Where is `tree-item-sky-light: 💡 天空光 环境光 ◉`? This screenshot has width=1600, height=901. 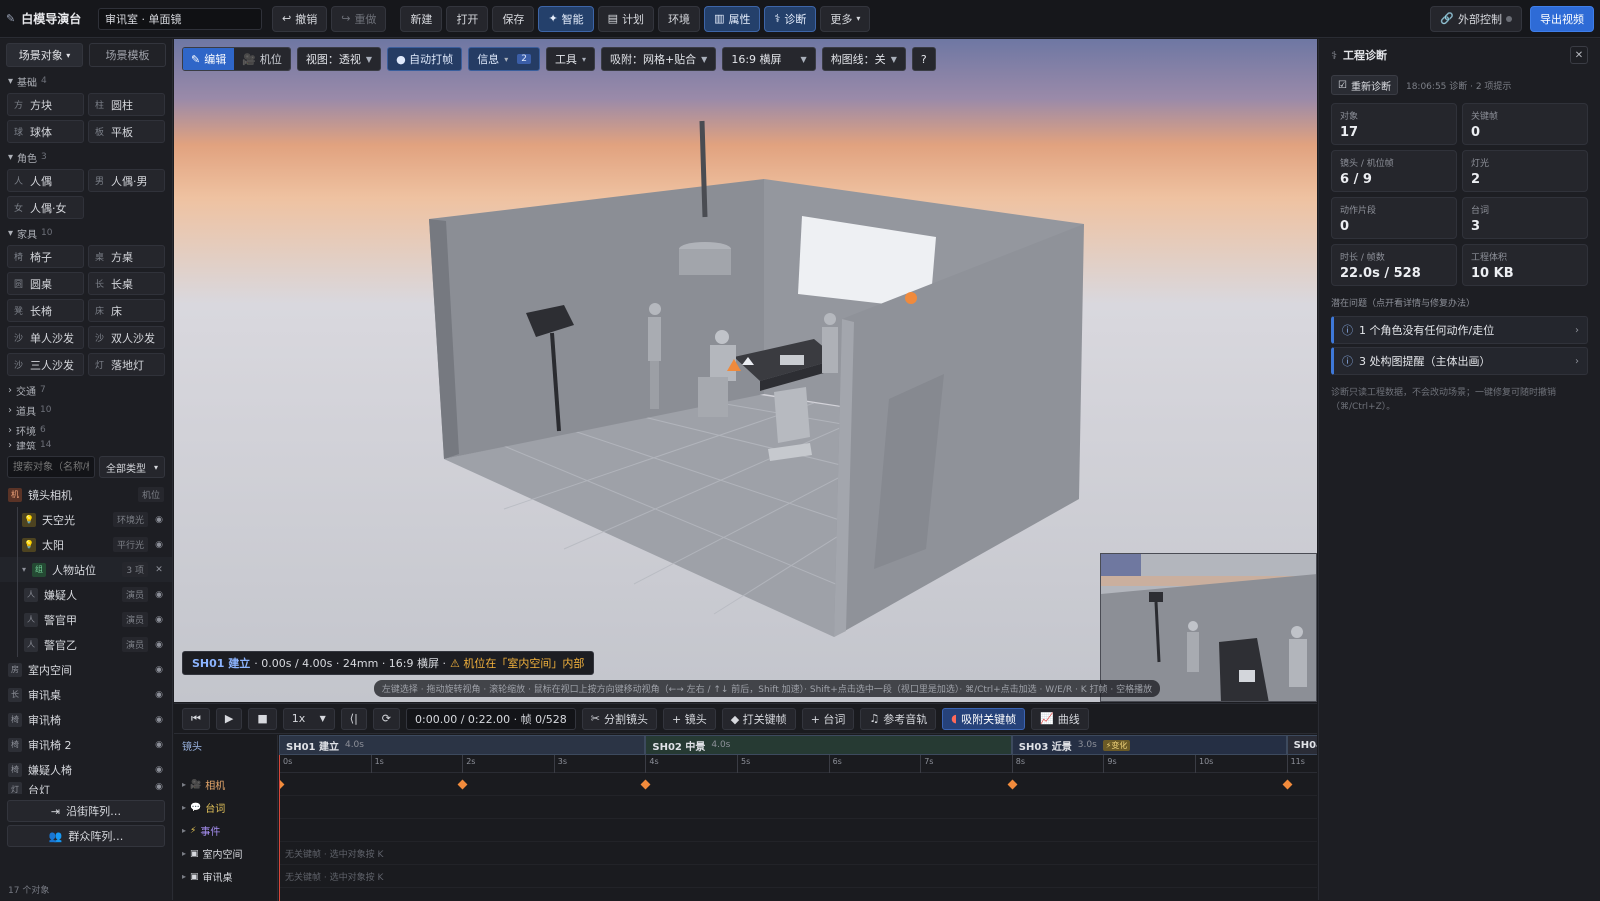 tree-item-sky-light: 💡 天空光 环境光 ◉ is located at coordinates (86, 519).